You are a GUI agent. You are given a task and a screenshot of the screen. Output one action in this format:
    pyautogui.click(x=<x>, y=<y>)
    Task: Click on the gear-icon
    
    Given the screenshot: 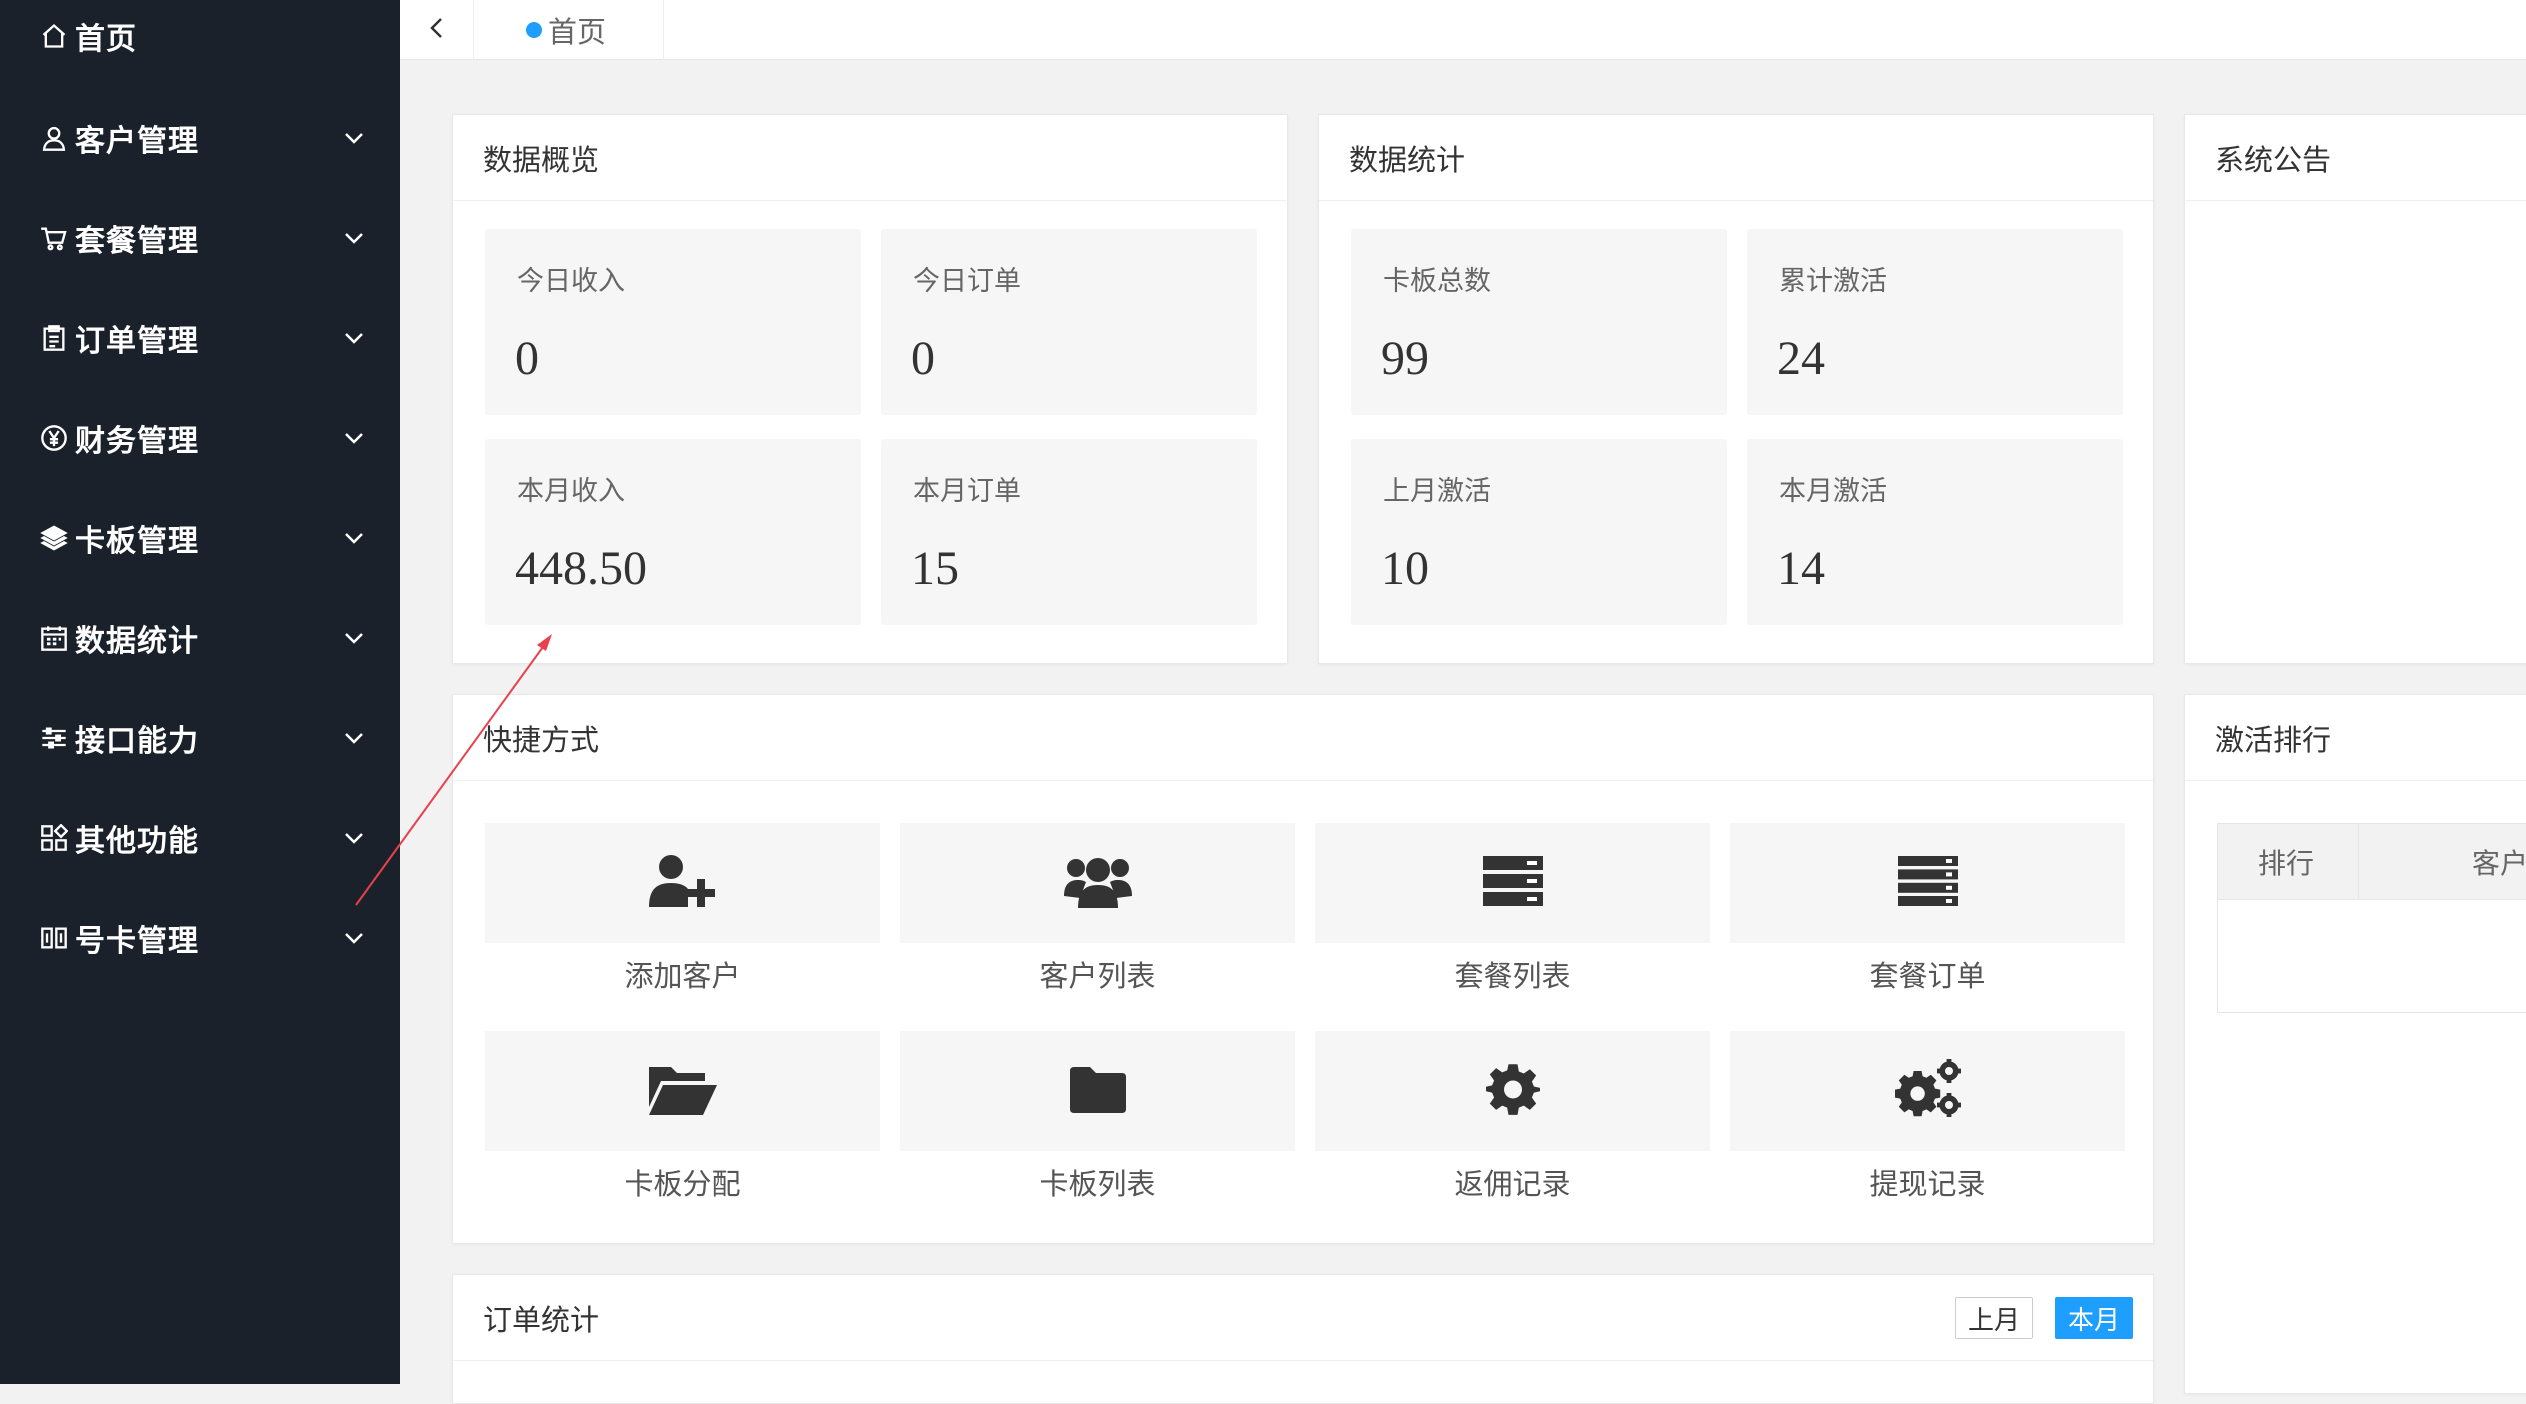 What is the action you would take?
    pyautogui.click(x=1512, y=1091)
    